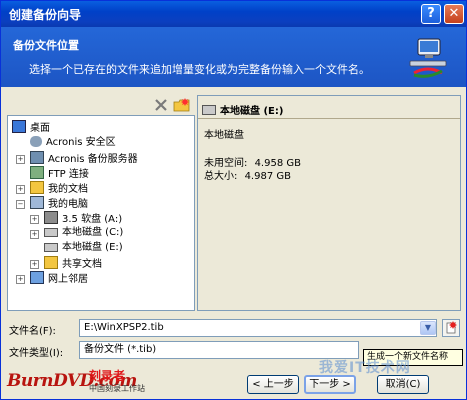 The width and height of the screenshot is (467, 400). Describe the element at coordinates (20, 204) in the screenshot. I see `collapse-toggle: −` at that location.